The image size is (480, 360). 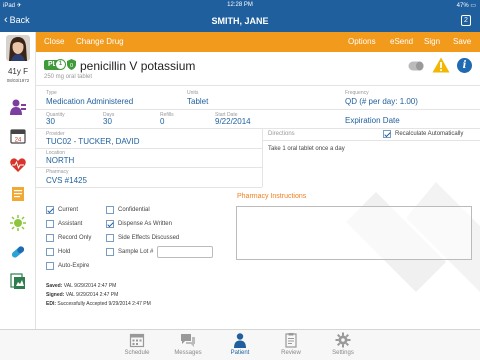 What do you see at coordinates (64, 224) in the screenshot?
I see `assistant-checkbox: Assistant` at bounding box center [64, 224].